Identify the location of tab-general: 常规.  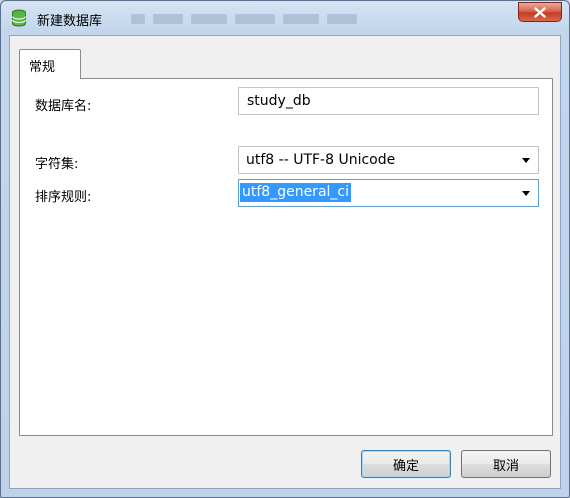
(50, 64).